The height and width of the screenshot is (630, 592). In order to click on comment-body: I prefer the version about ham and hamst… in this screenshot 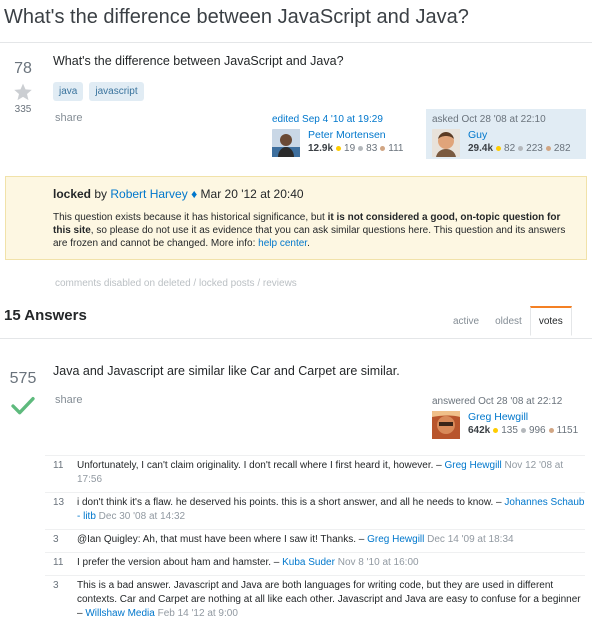, I will do `click(327, 563)`.